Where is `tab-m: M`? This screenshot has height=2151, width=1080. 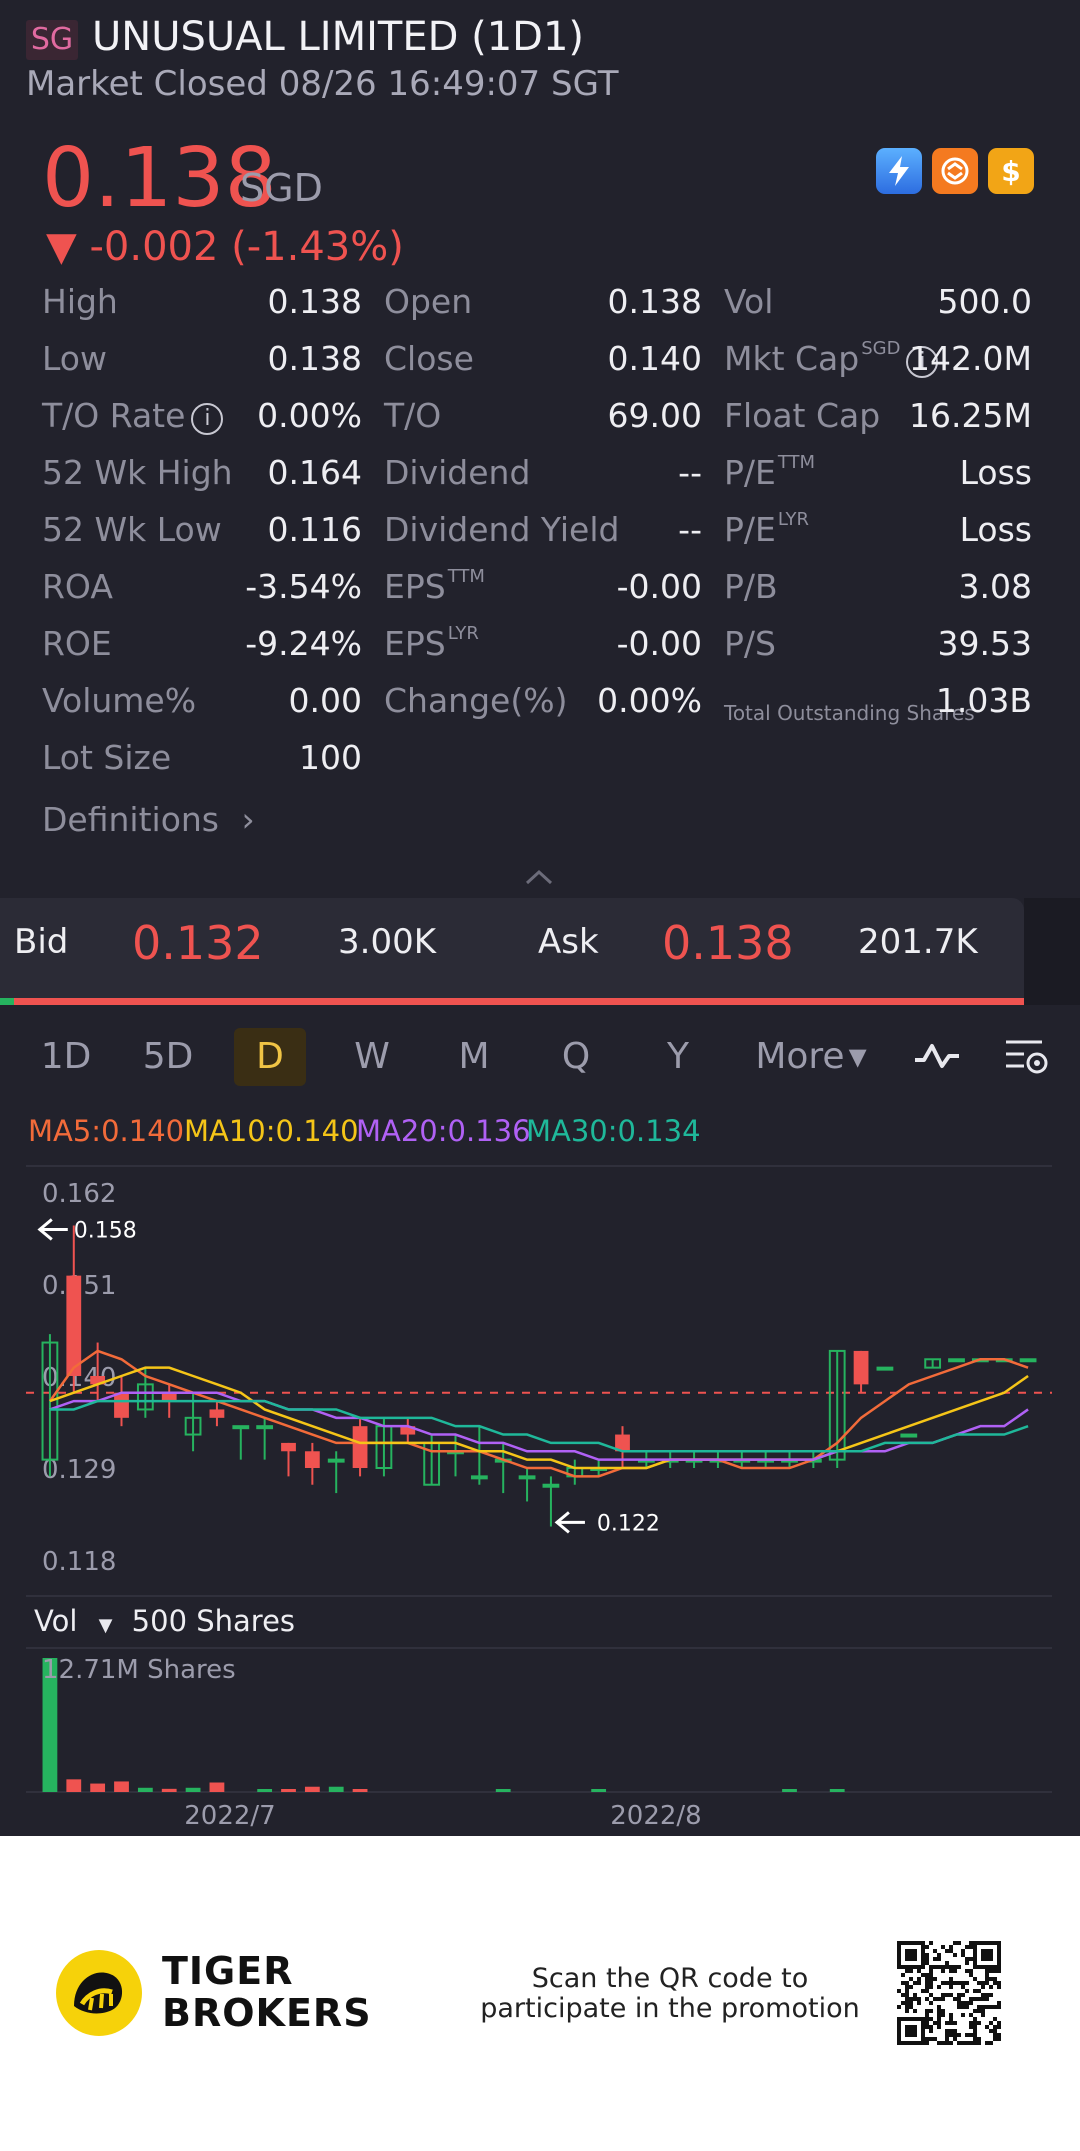
tab-m: M is located at coordinates (474, 1057).